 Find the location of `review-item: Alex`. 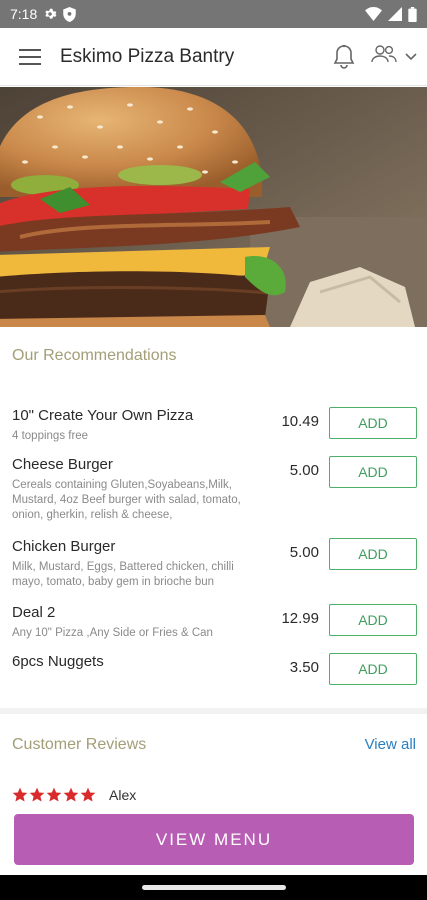

review-item: Alex is located at coordinates (74, 795).